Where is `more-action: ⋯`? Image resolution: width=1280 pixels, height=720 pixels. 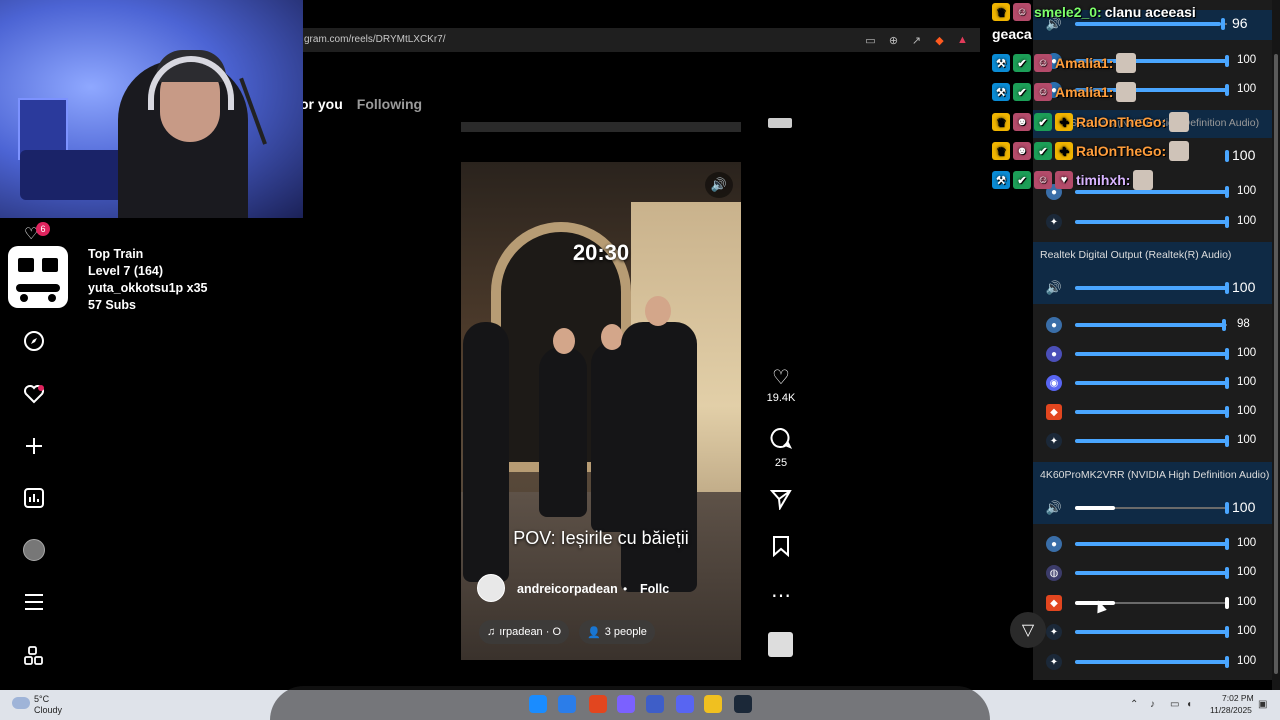
more-action: ⋯ is located at coordinates (781, 596).